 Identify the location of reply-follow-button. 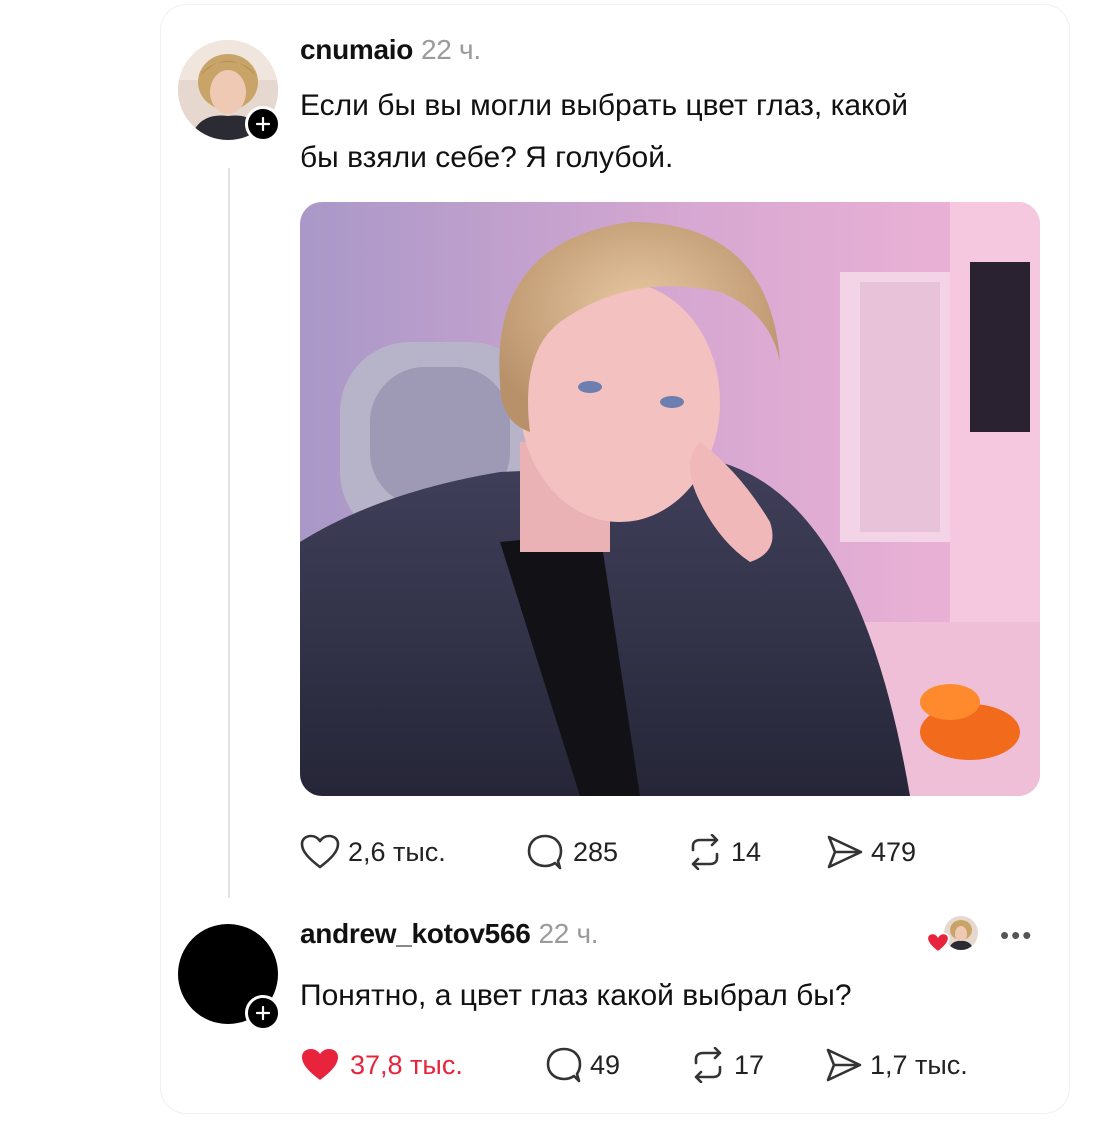
(263, 1013).